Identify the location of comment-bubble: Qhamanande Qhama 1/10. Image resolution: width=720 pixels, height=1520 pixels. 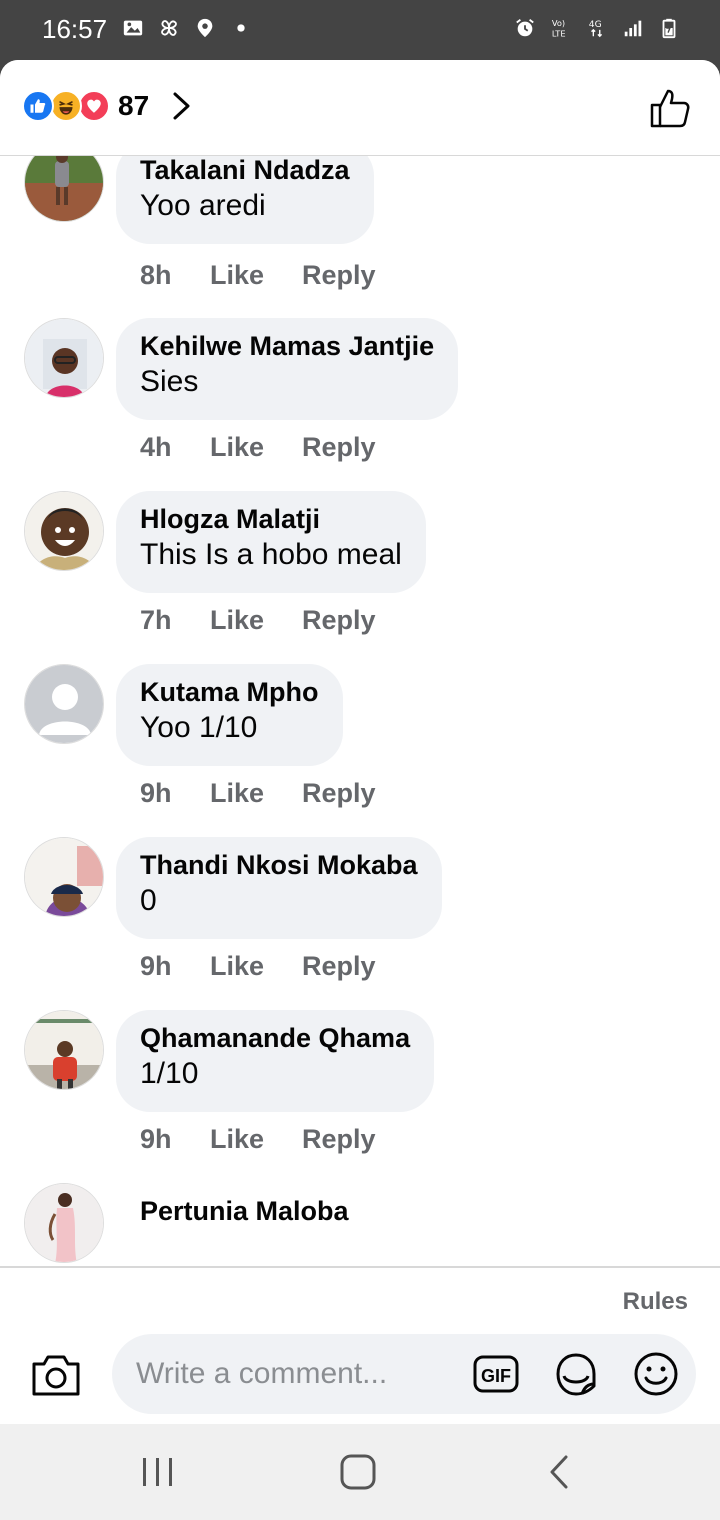
(275, 1061).